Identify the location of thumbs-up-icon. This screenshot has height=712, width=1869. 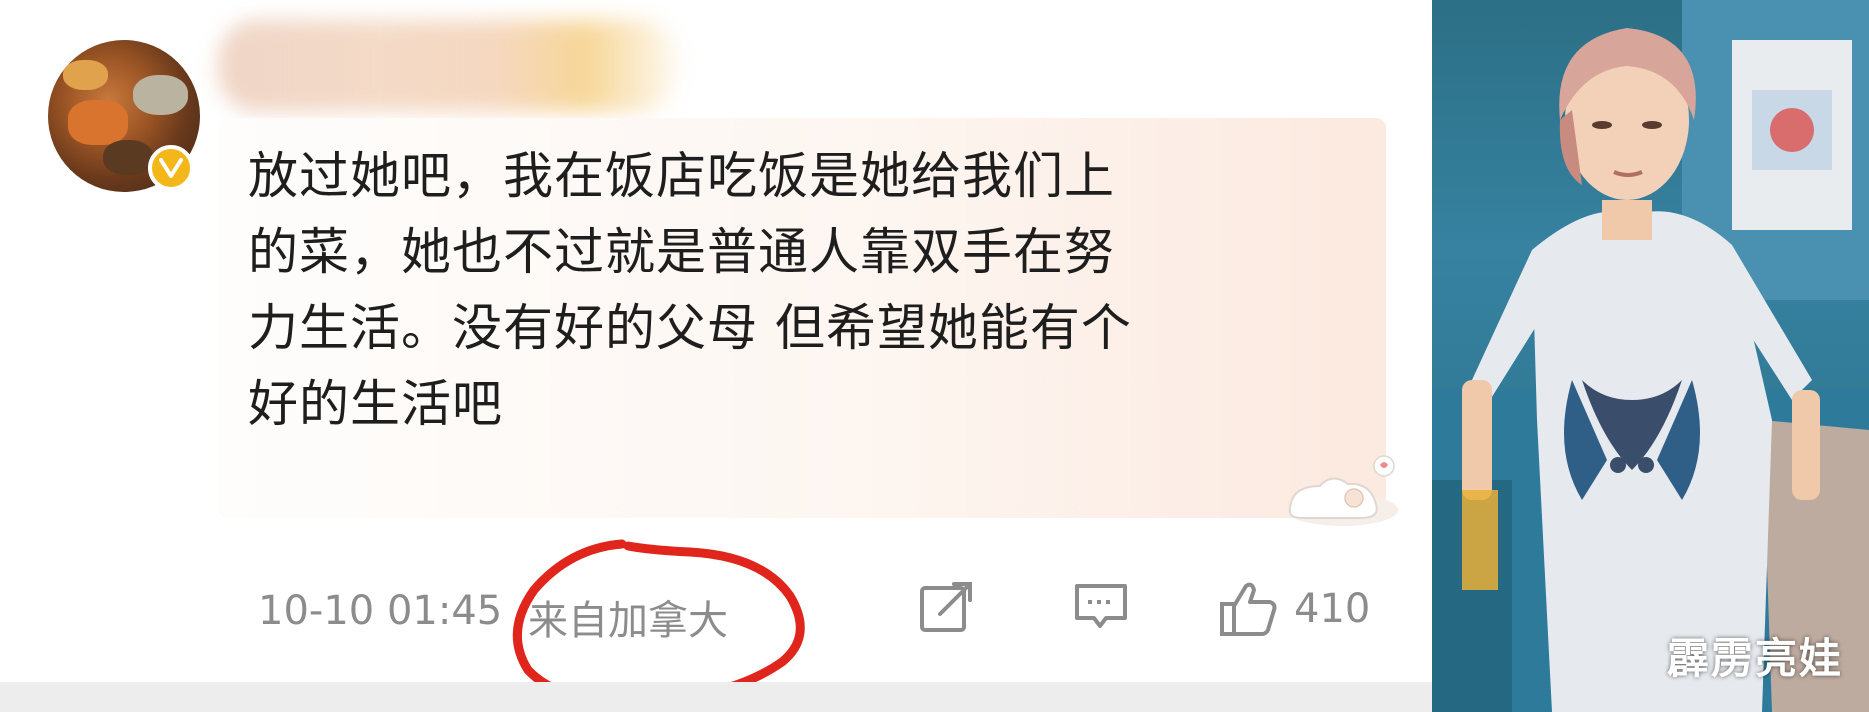
(1248, 609).